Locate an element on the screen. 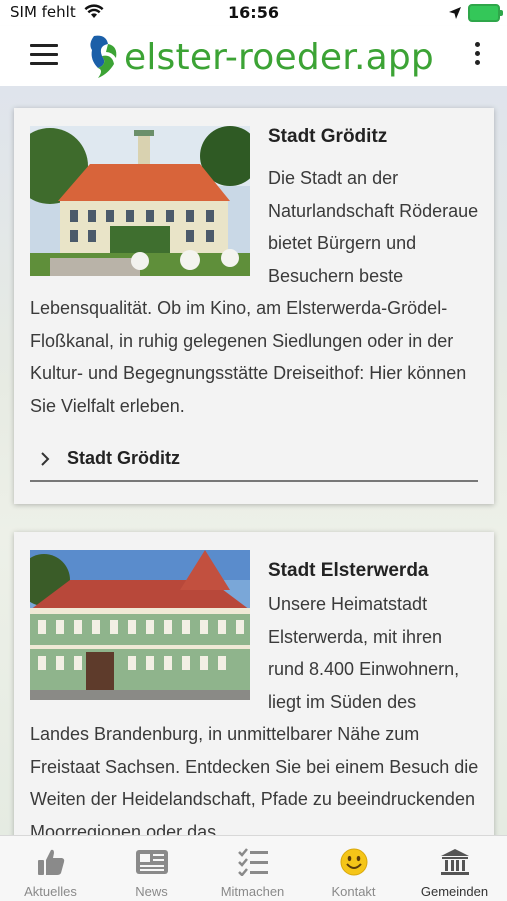 This screenshot has height=901, width=507. more-options-button is located at coordinates (477, 56).